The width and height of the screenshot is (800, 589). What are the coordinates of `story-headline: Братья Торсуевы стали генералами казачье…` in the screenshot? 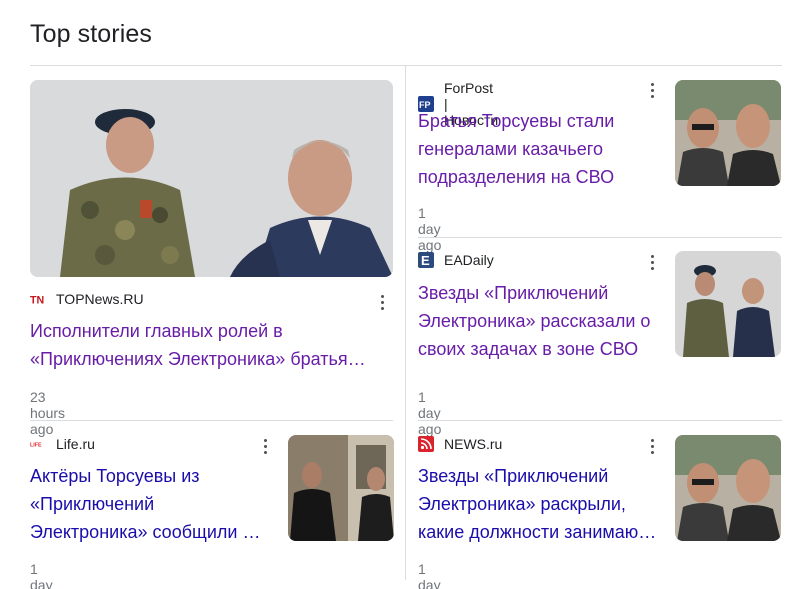 It's located at (540, 149).